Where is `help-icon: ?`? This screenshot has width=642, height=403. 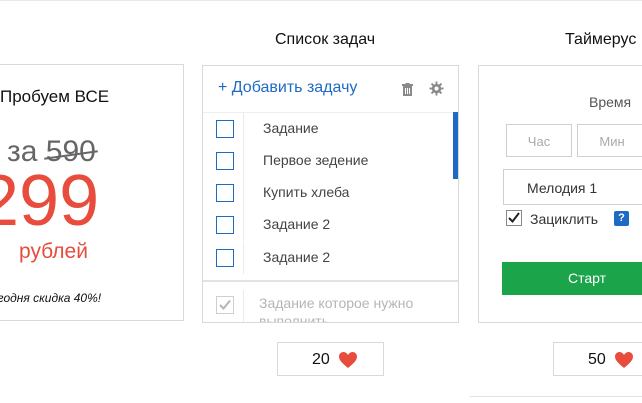 help-icon: ? is located at coordinates (621, 218).